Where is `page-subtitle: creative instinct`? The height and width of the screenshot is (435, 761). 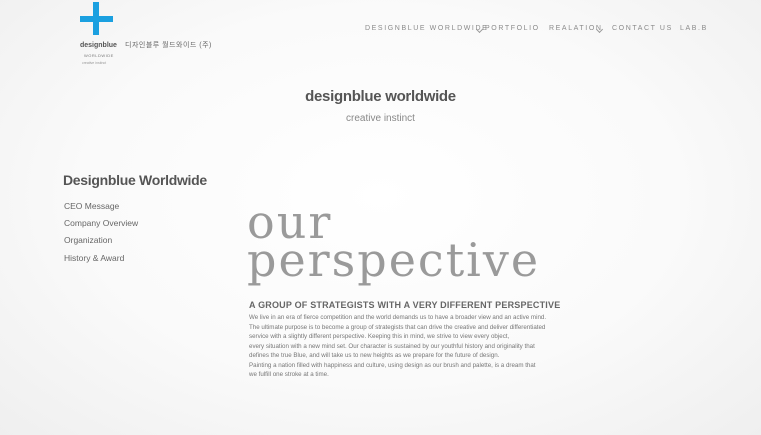
page-subtitle: creative instinct is located at coordinates (380, 118).